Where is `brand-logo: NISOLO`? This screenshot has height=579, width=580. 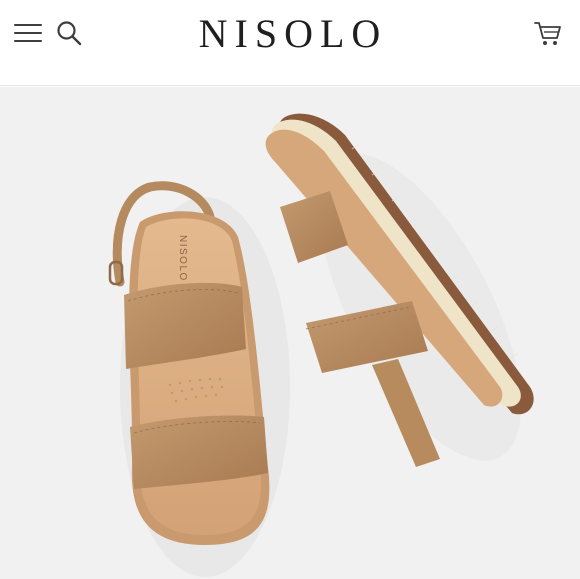 brand-logo: NISOLO is located at coordinates (290, 34).